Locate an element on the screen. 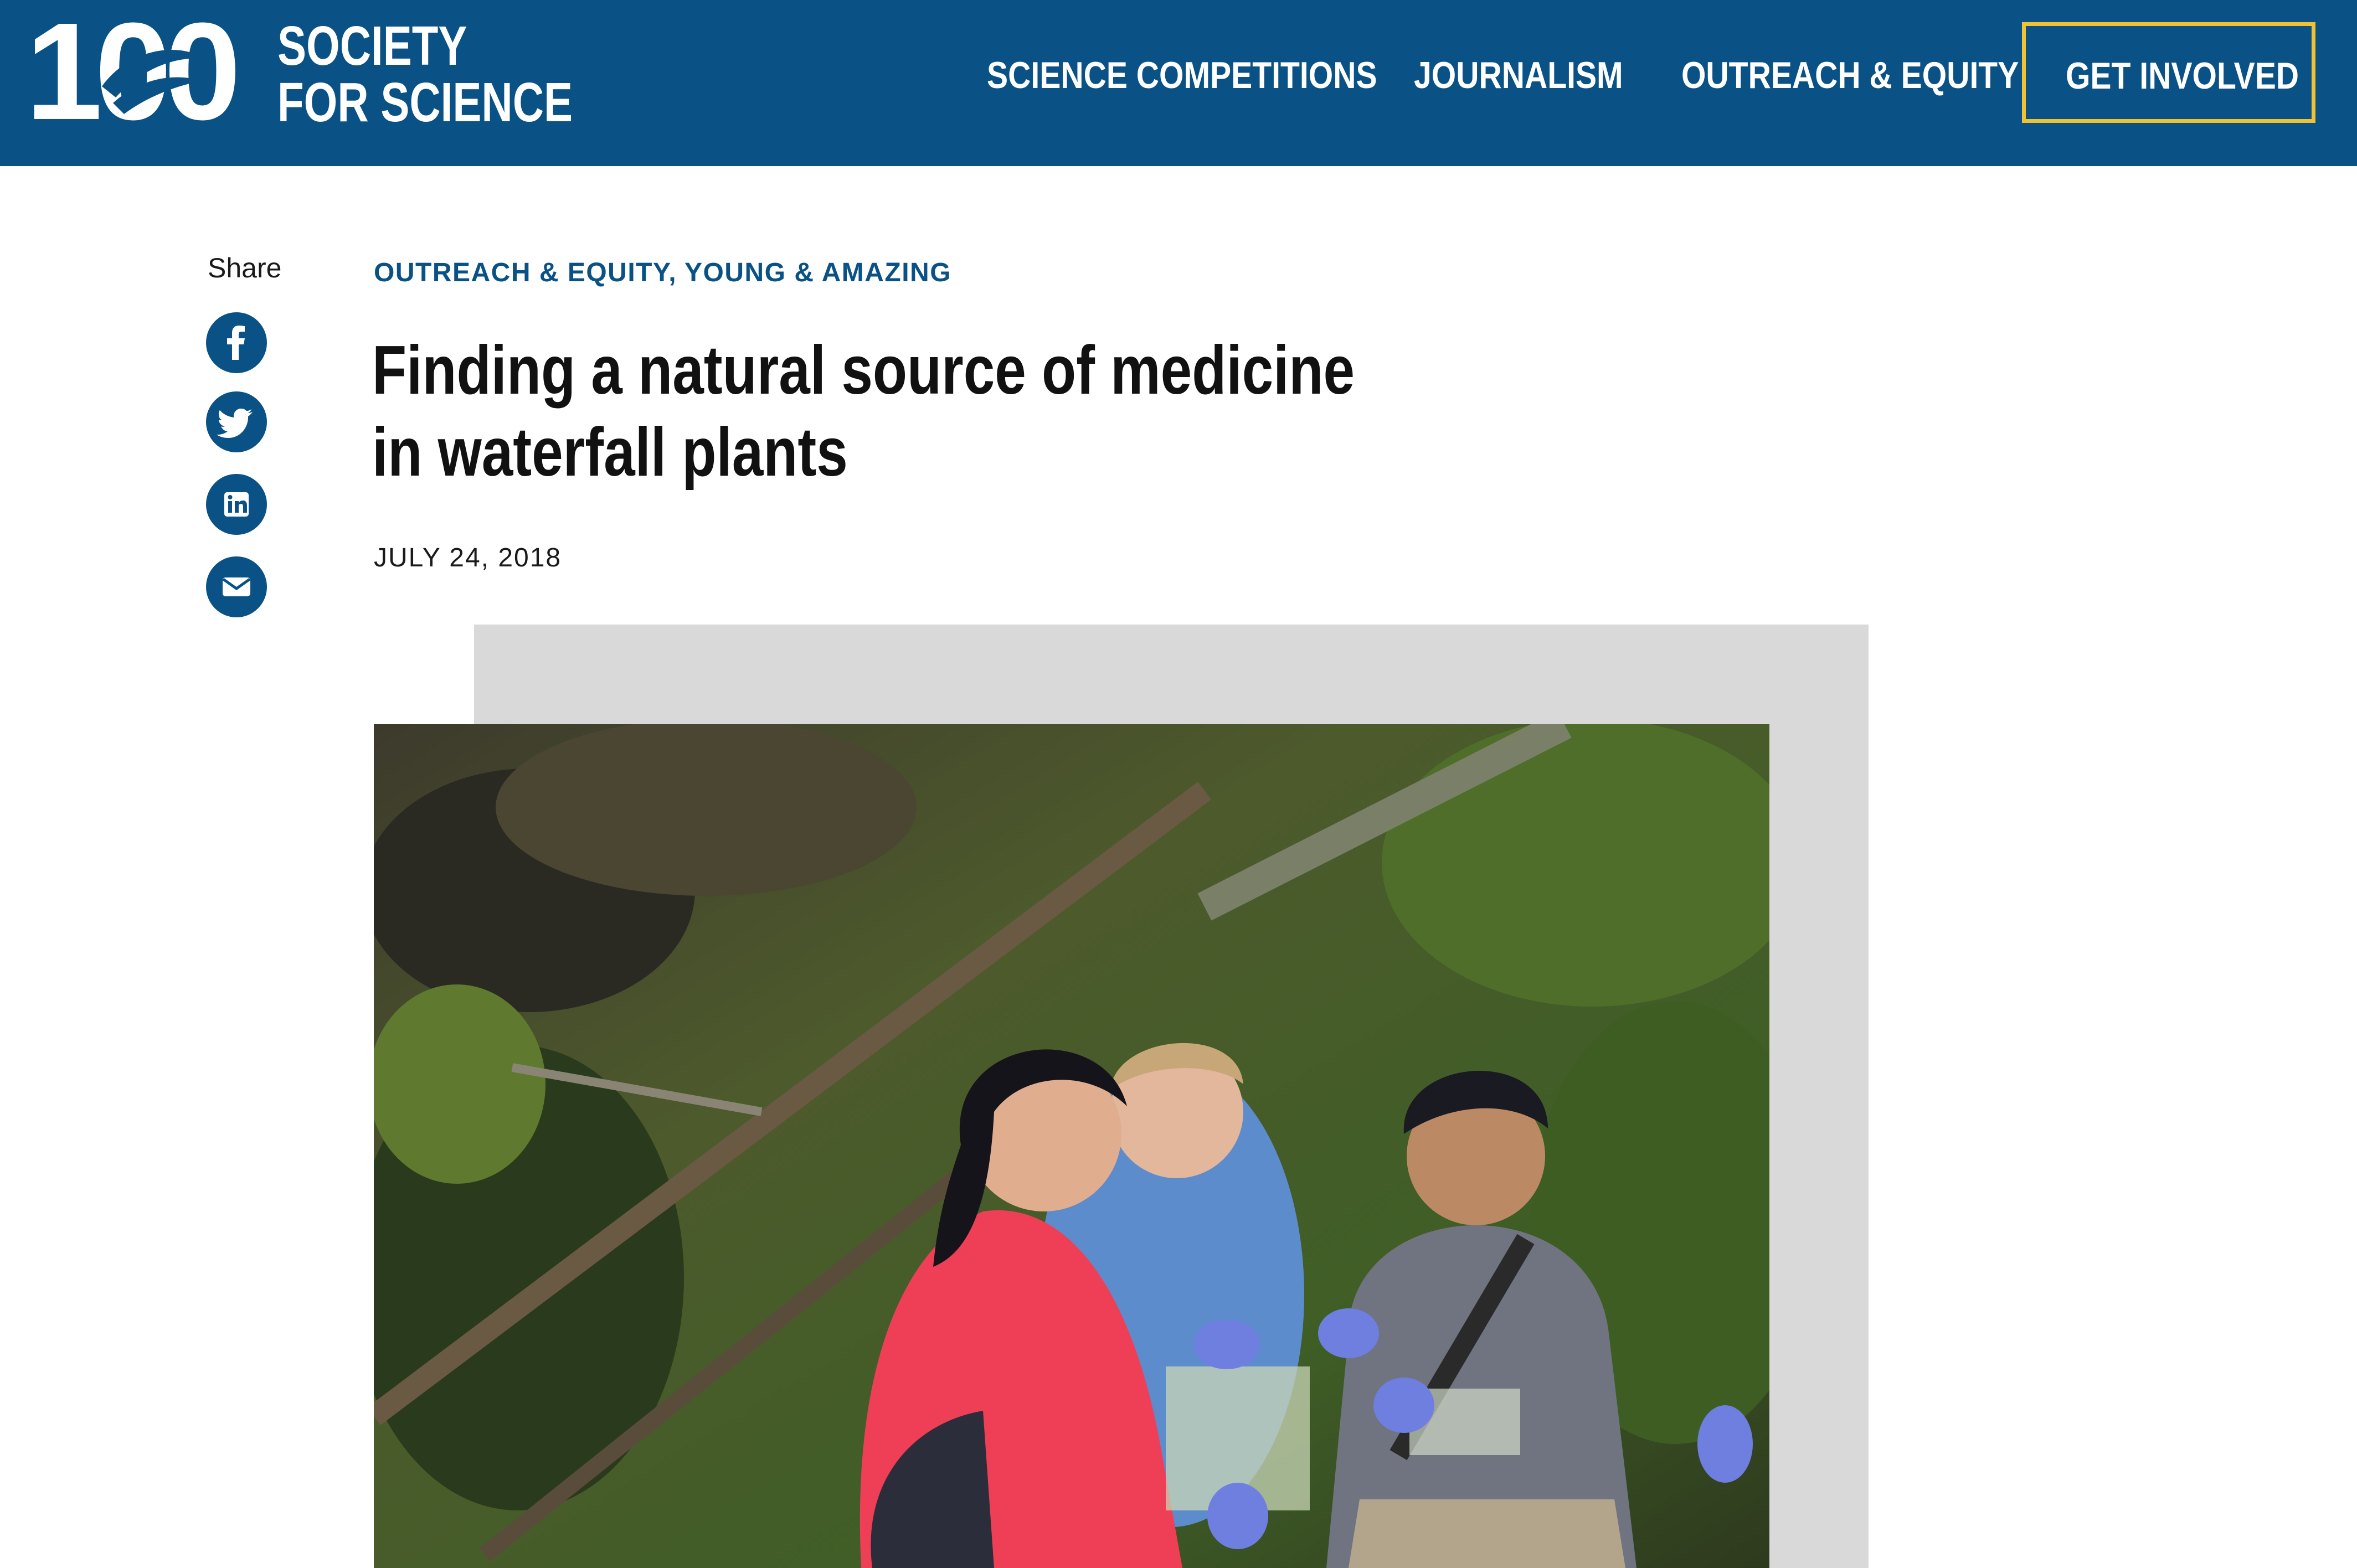  logo-swoosh-icon is located at coordinates (153, 82).